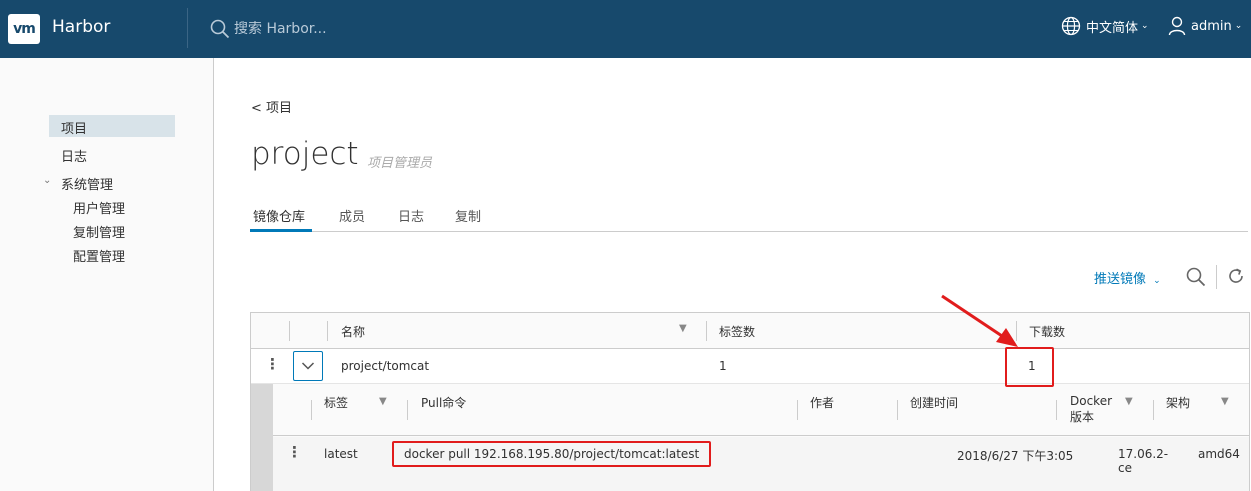 The width and height of the screenshot is (1251, 491). I want to click on search-input, so click(334, 29).